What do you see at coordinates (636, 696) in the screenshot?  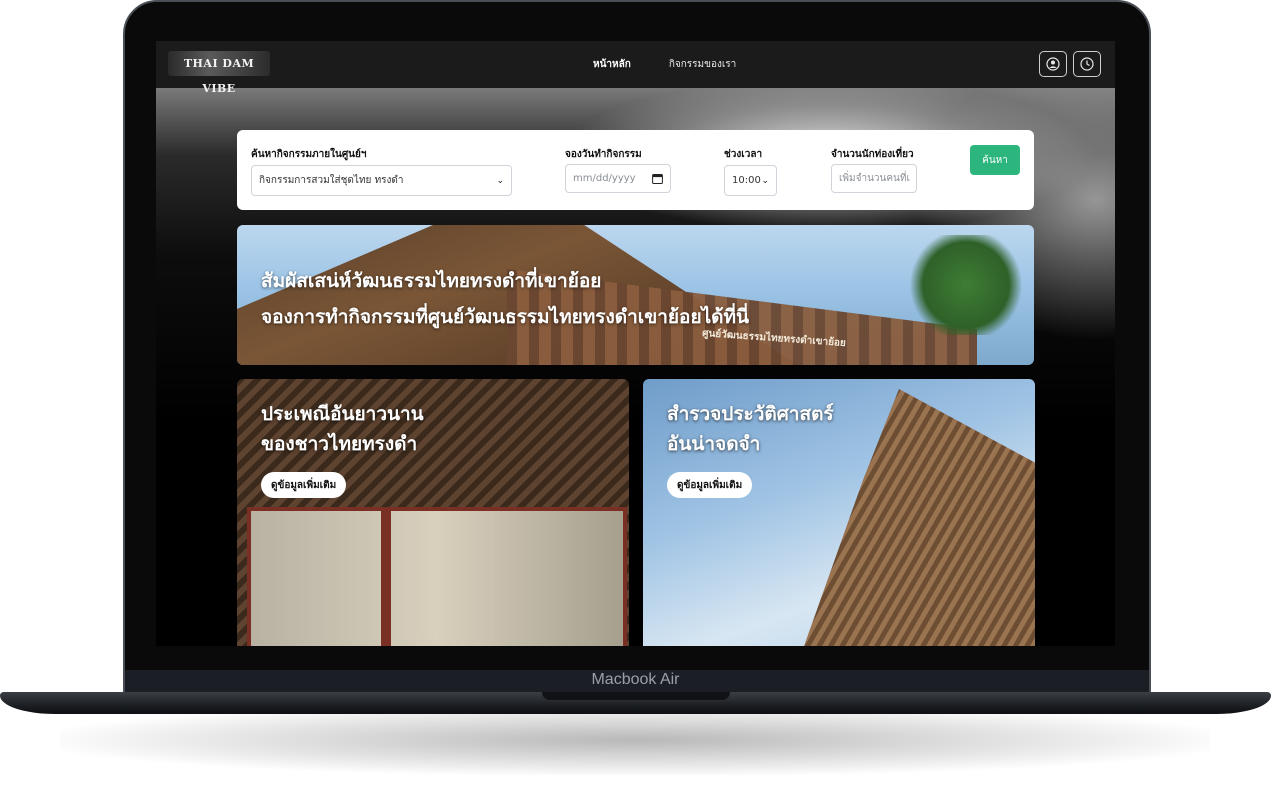 I see `laptop-notch` at bounding box center [636, 696].